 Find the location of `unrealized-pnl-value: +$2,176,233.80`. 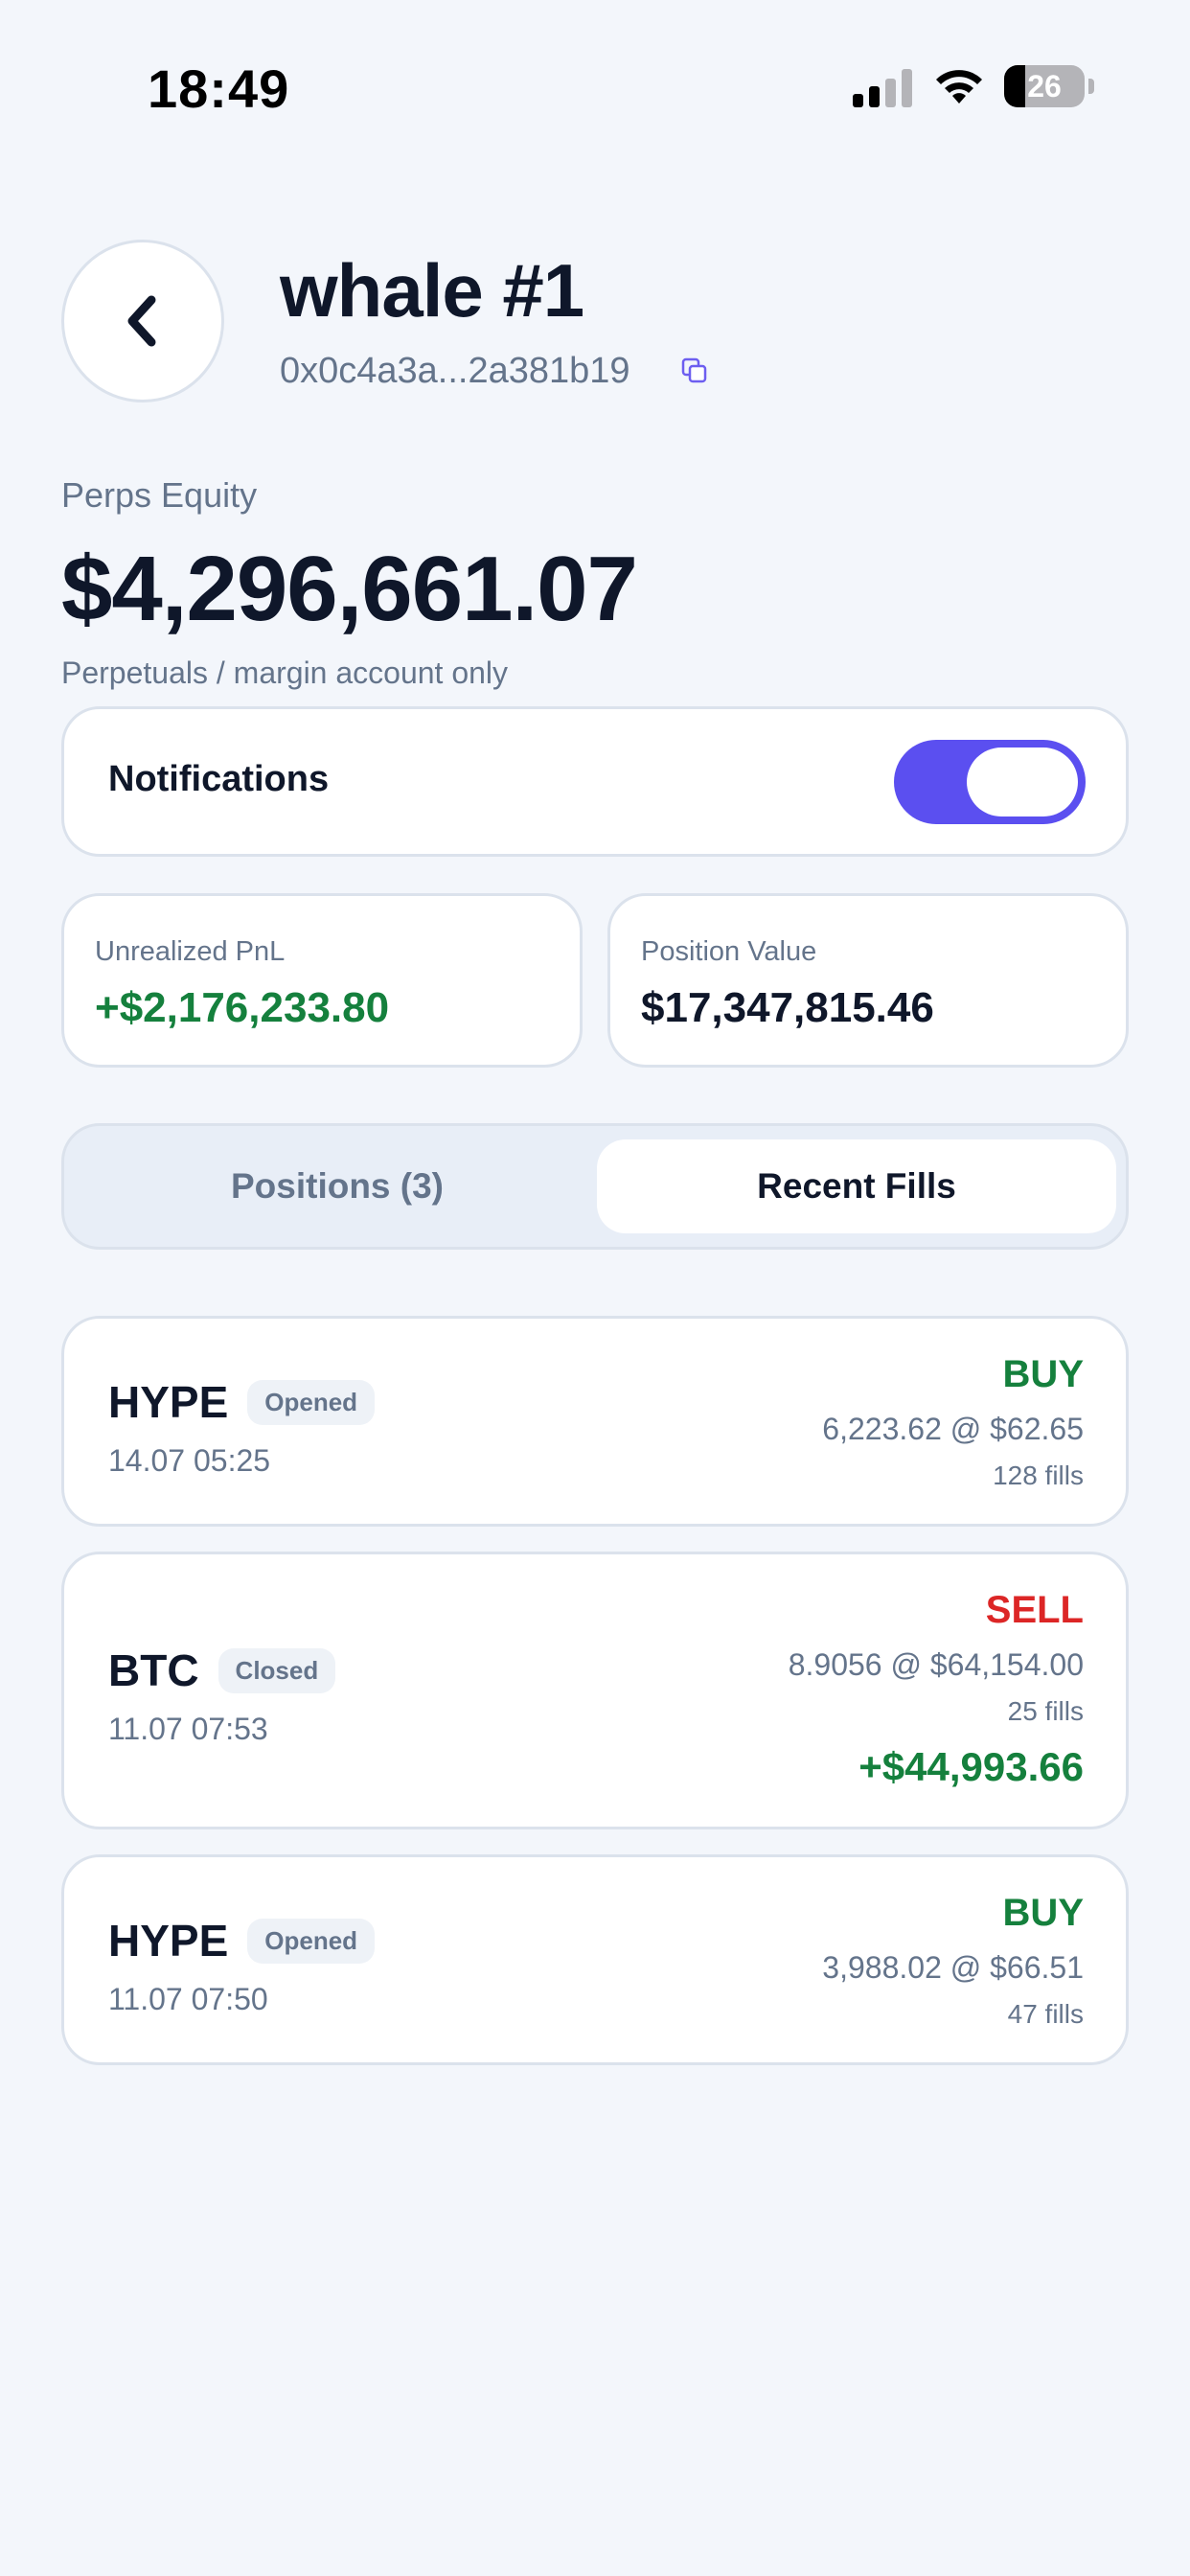

unrealized-pnl-value: +$2,176,233.80 is located at coordinates (243, 1008).